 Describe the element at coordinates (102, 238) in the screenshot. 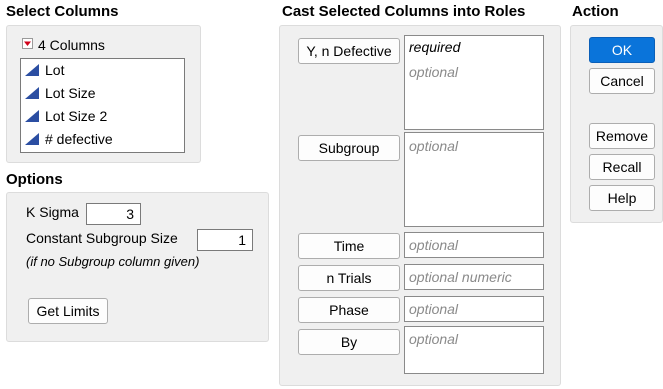

I see `constant-subgroup-label: Constant Subgroup Size` at that location.